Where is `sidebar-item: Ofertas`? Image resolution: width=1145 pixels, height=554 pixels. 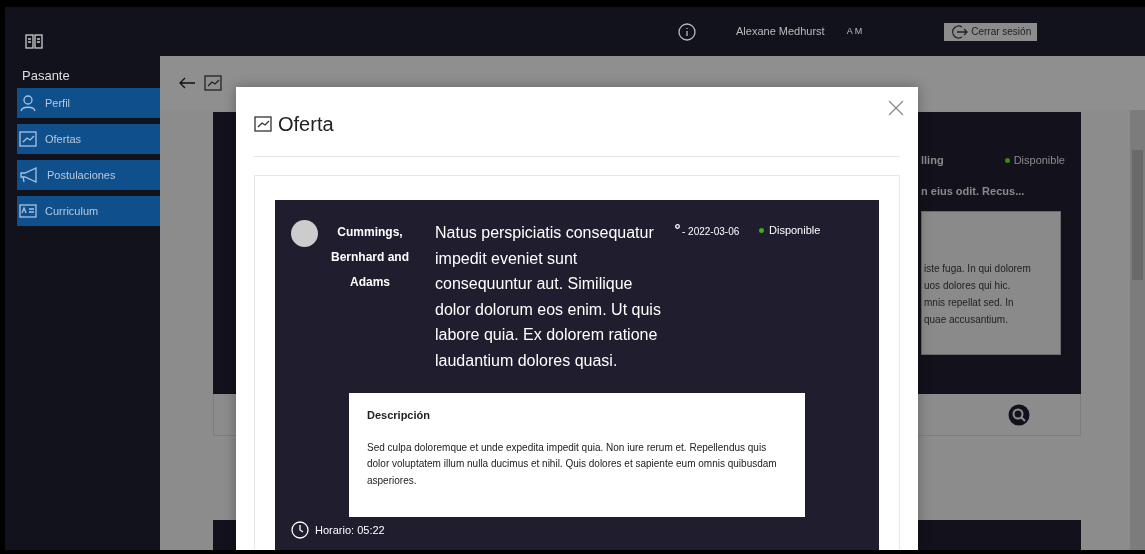
sidebar-item: Ofertas is located at coordinates (88, 139).